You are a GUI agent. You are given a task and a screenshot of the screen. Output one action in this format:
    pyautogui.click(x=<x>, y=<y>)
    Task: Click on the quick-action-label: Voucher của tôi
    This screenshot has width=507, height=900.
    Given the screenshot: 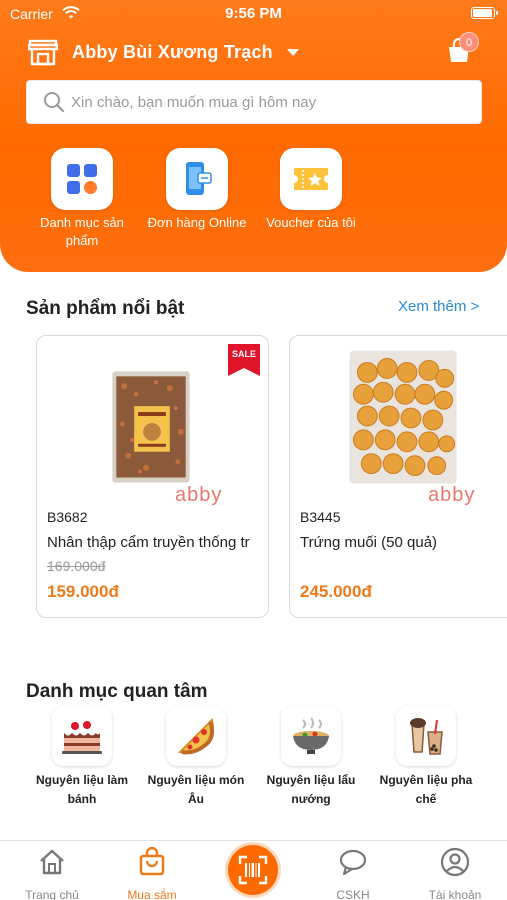 What is the action you would take?
    pyautogui.click(x=311, y=222)
    